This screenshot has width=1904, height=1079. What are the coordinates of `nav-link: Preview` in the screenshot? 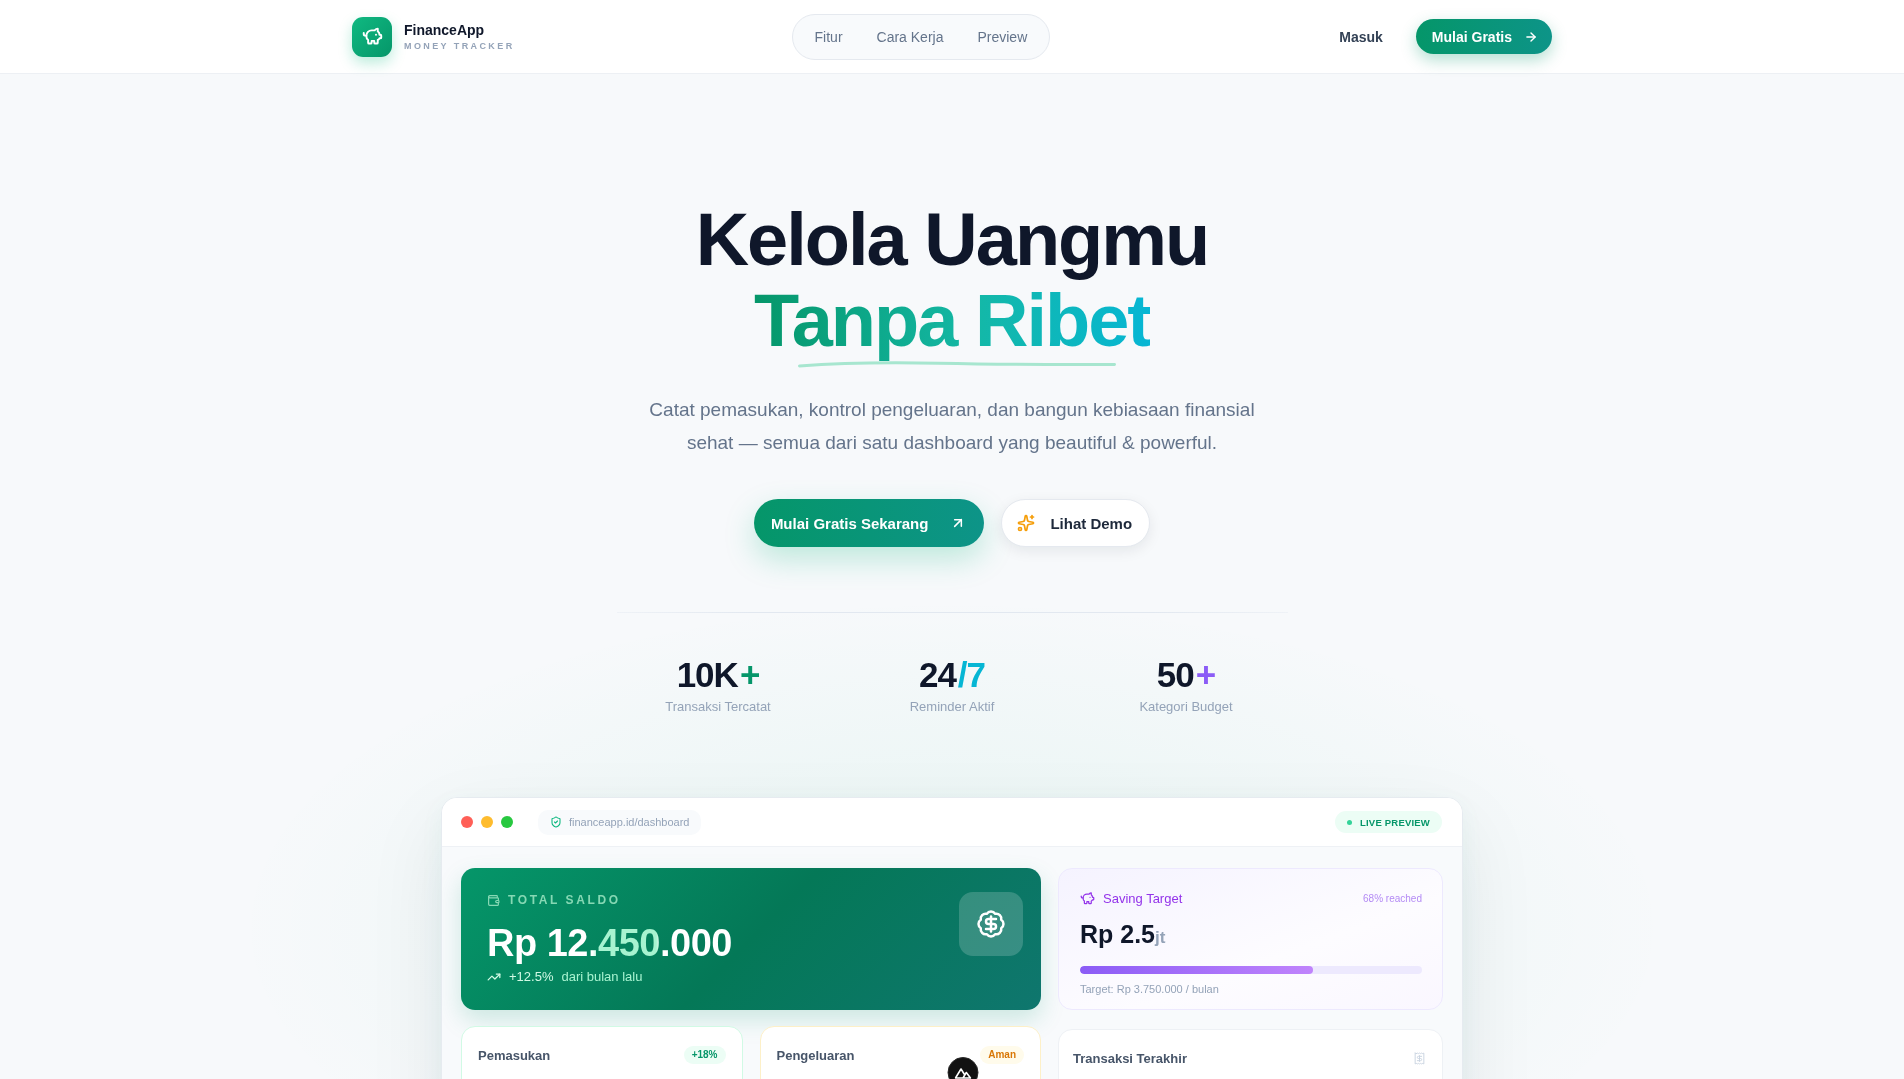 It's located at (1002, 36).